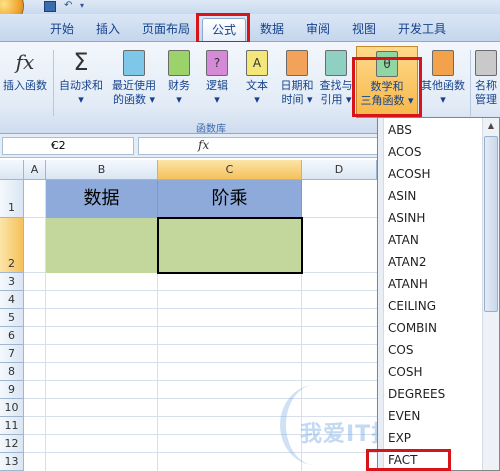 The image size is (500, 471). I want to click on autosum-arrow: ▾, so click(81, 99).